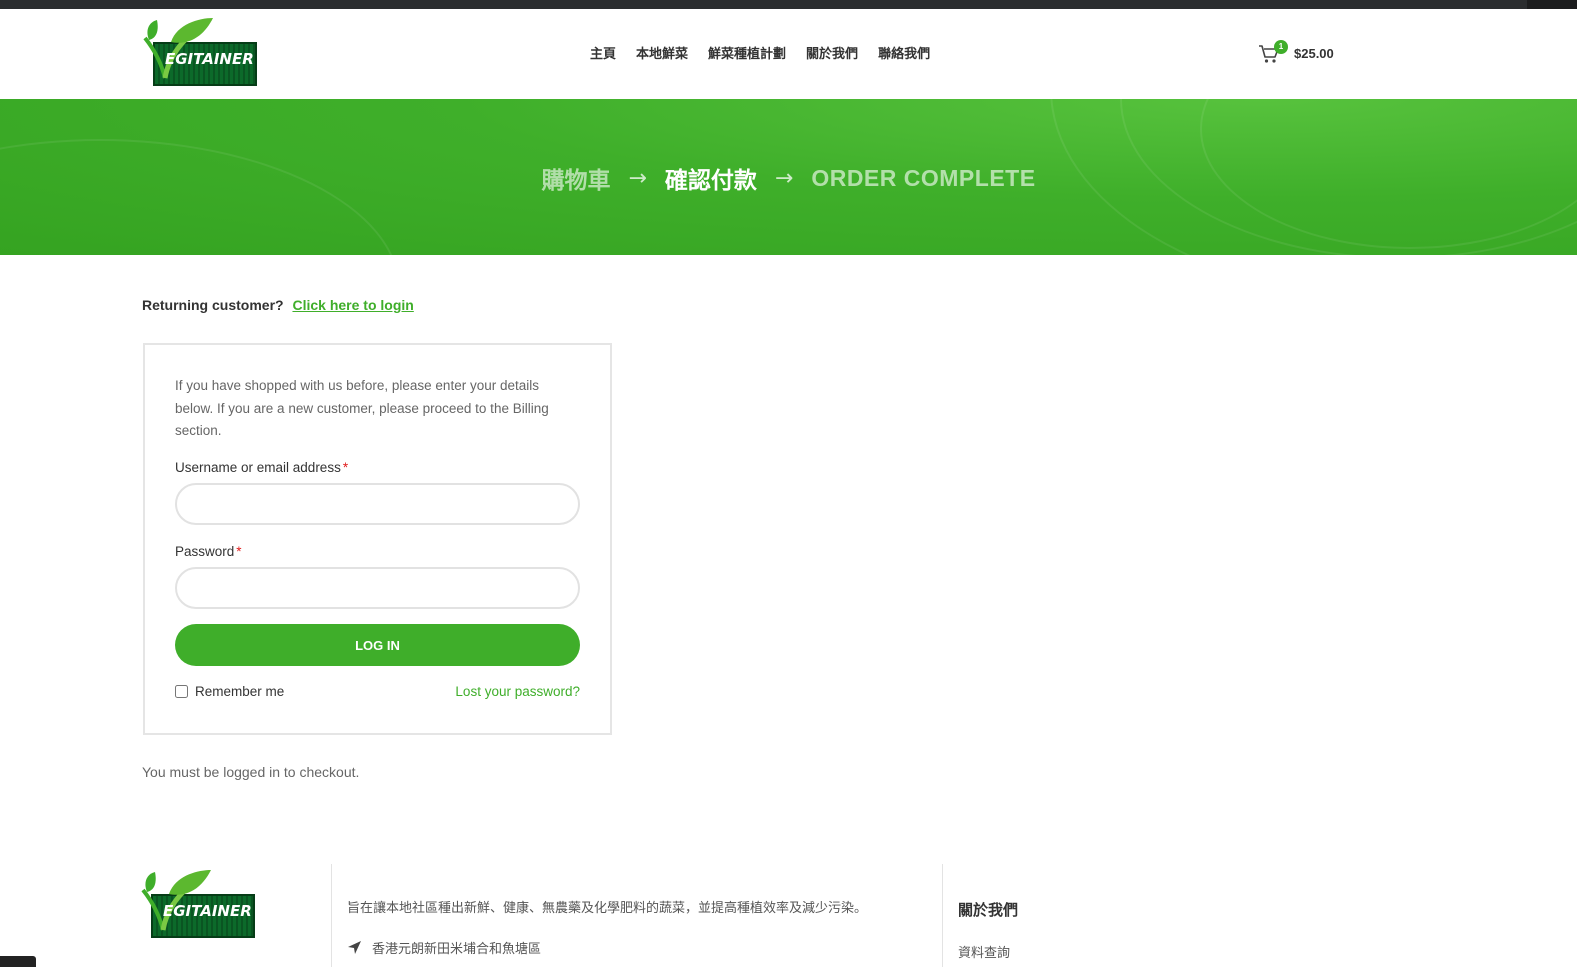 The image size is (1577, 967). Describe the element at coordinates (1314, 53) in the screenshot. I see `cart-total: $25.00` at that location.